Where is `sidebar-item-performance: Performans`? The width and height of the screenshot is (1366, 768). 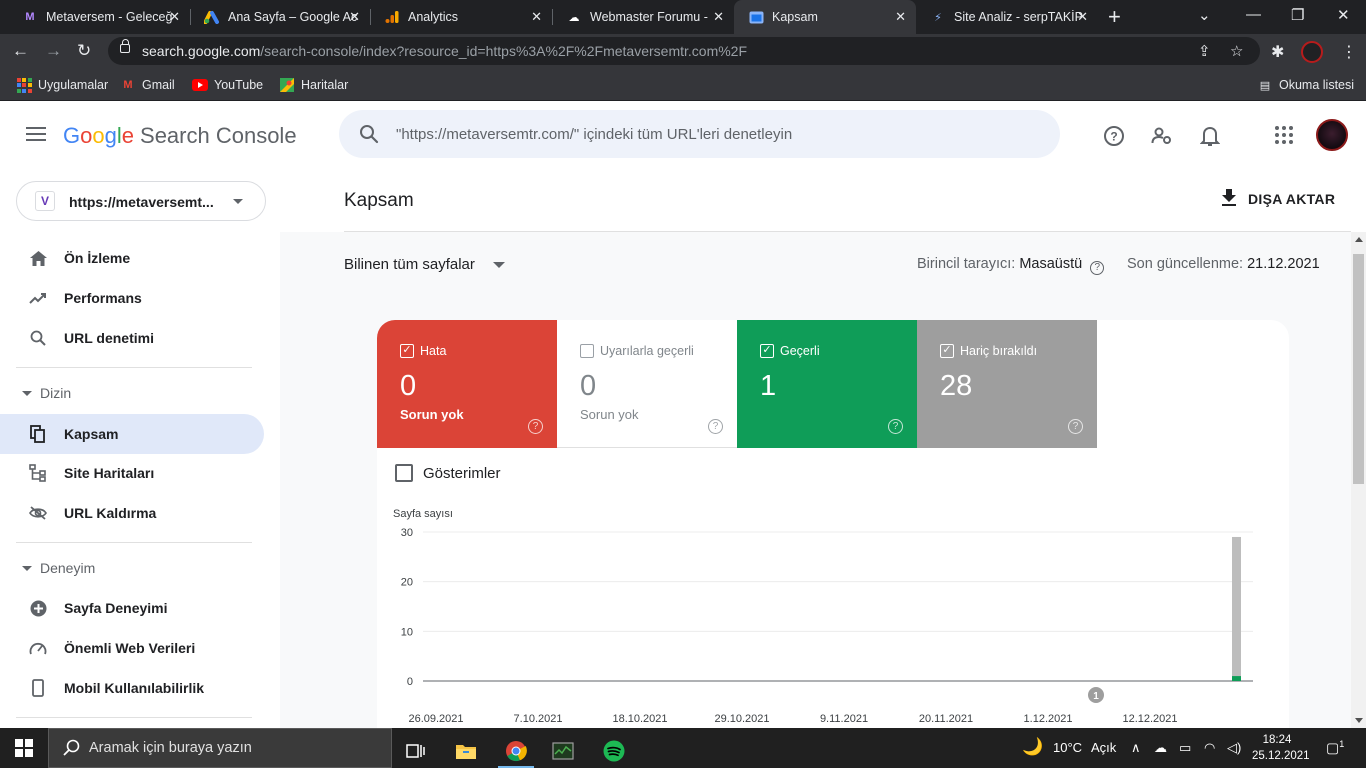 sidebar-item-performance: Performans is located at coordinates (132, 298).